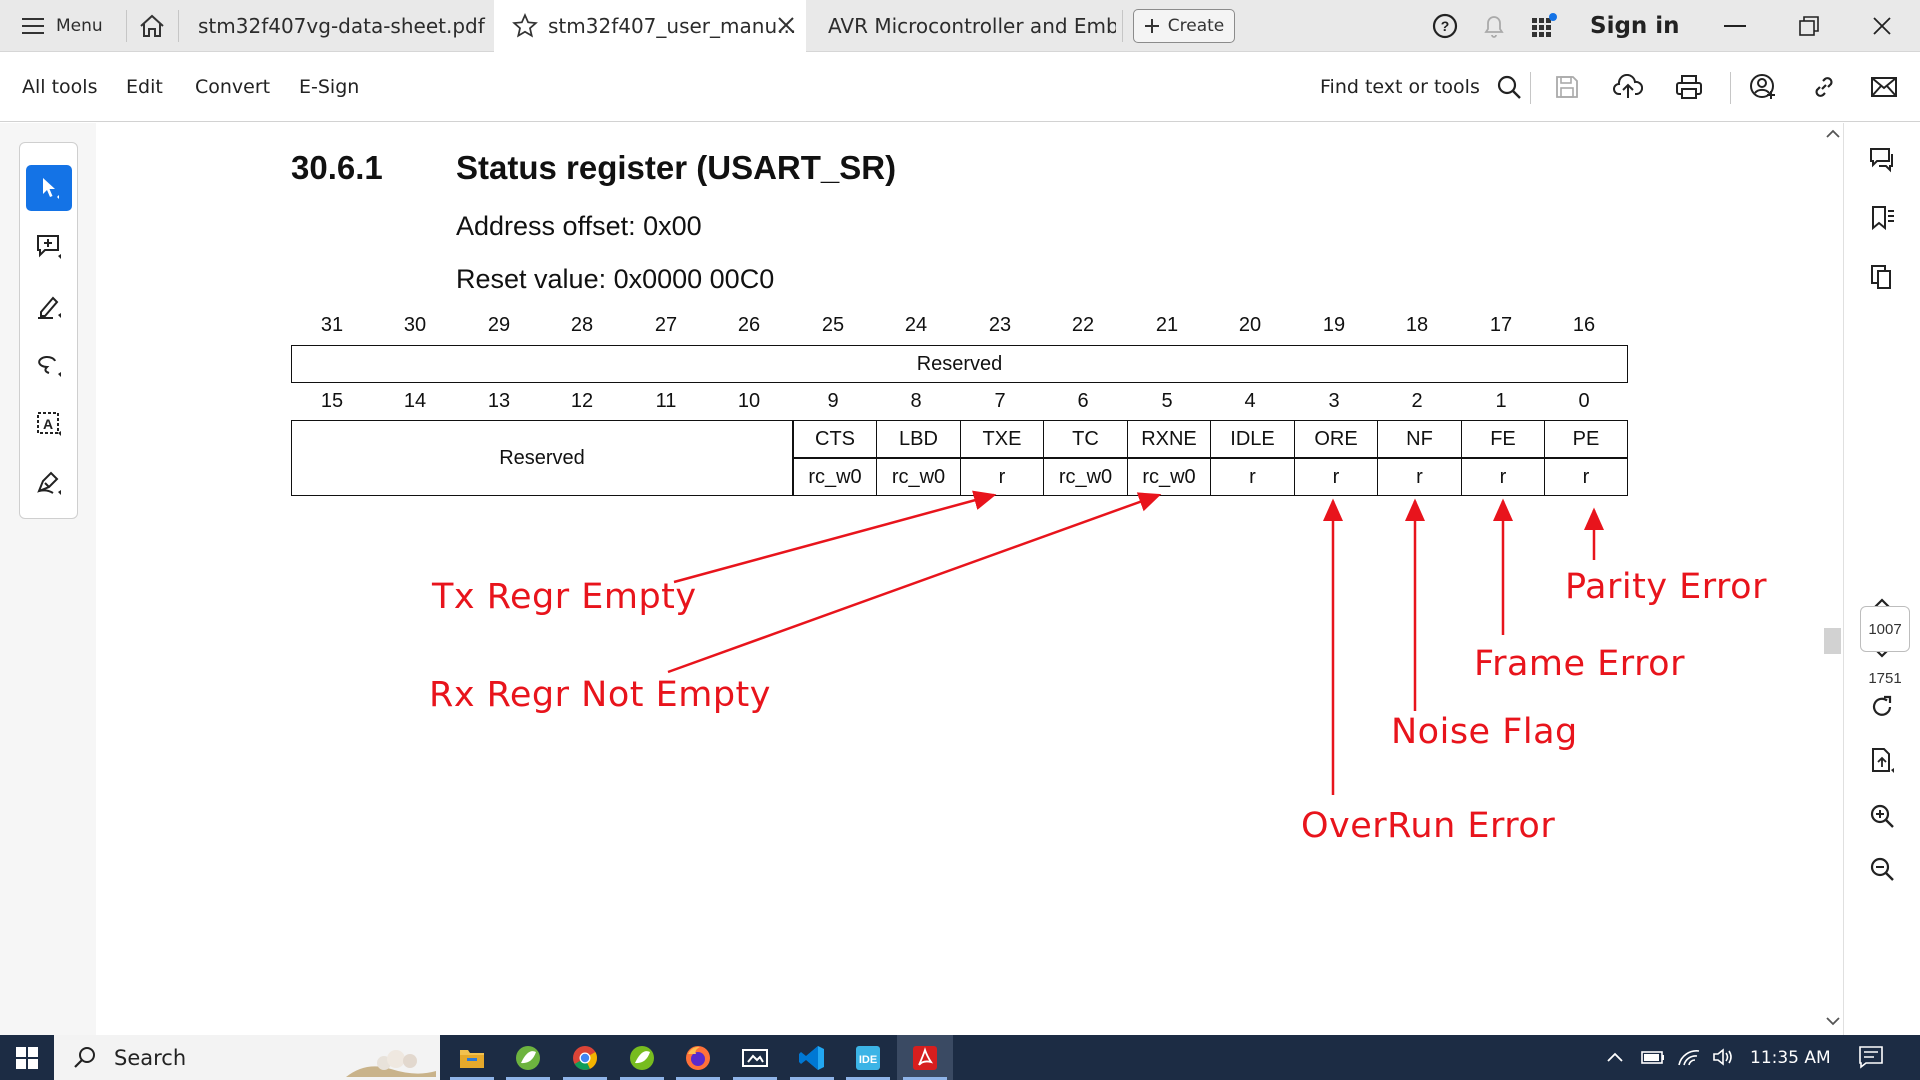 The image size is (1920, 1080). What do you see at coordinates (525, 26) in the screenshot?
I see `star-icon` at bounding box center [525, 26].